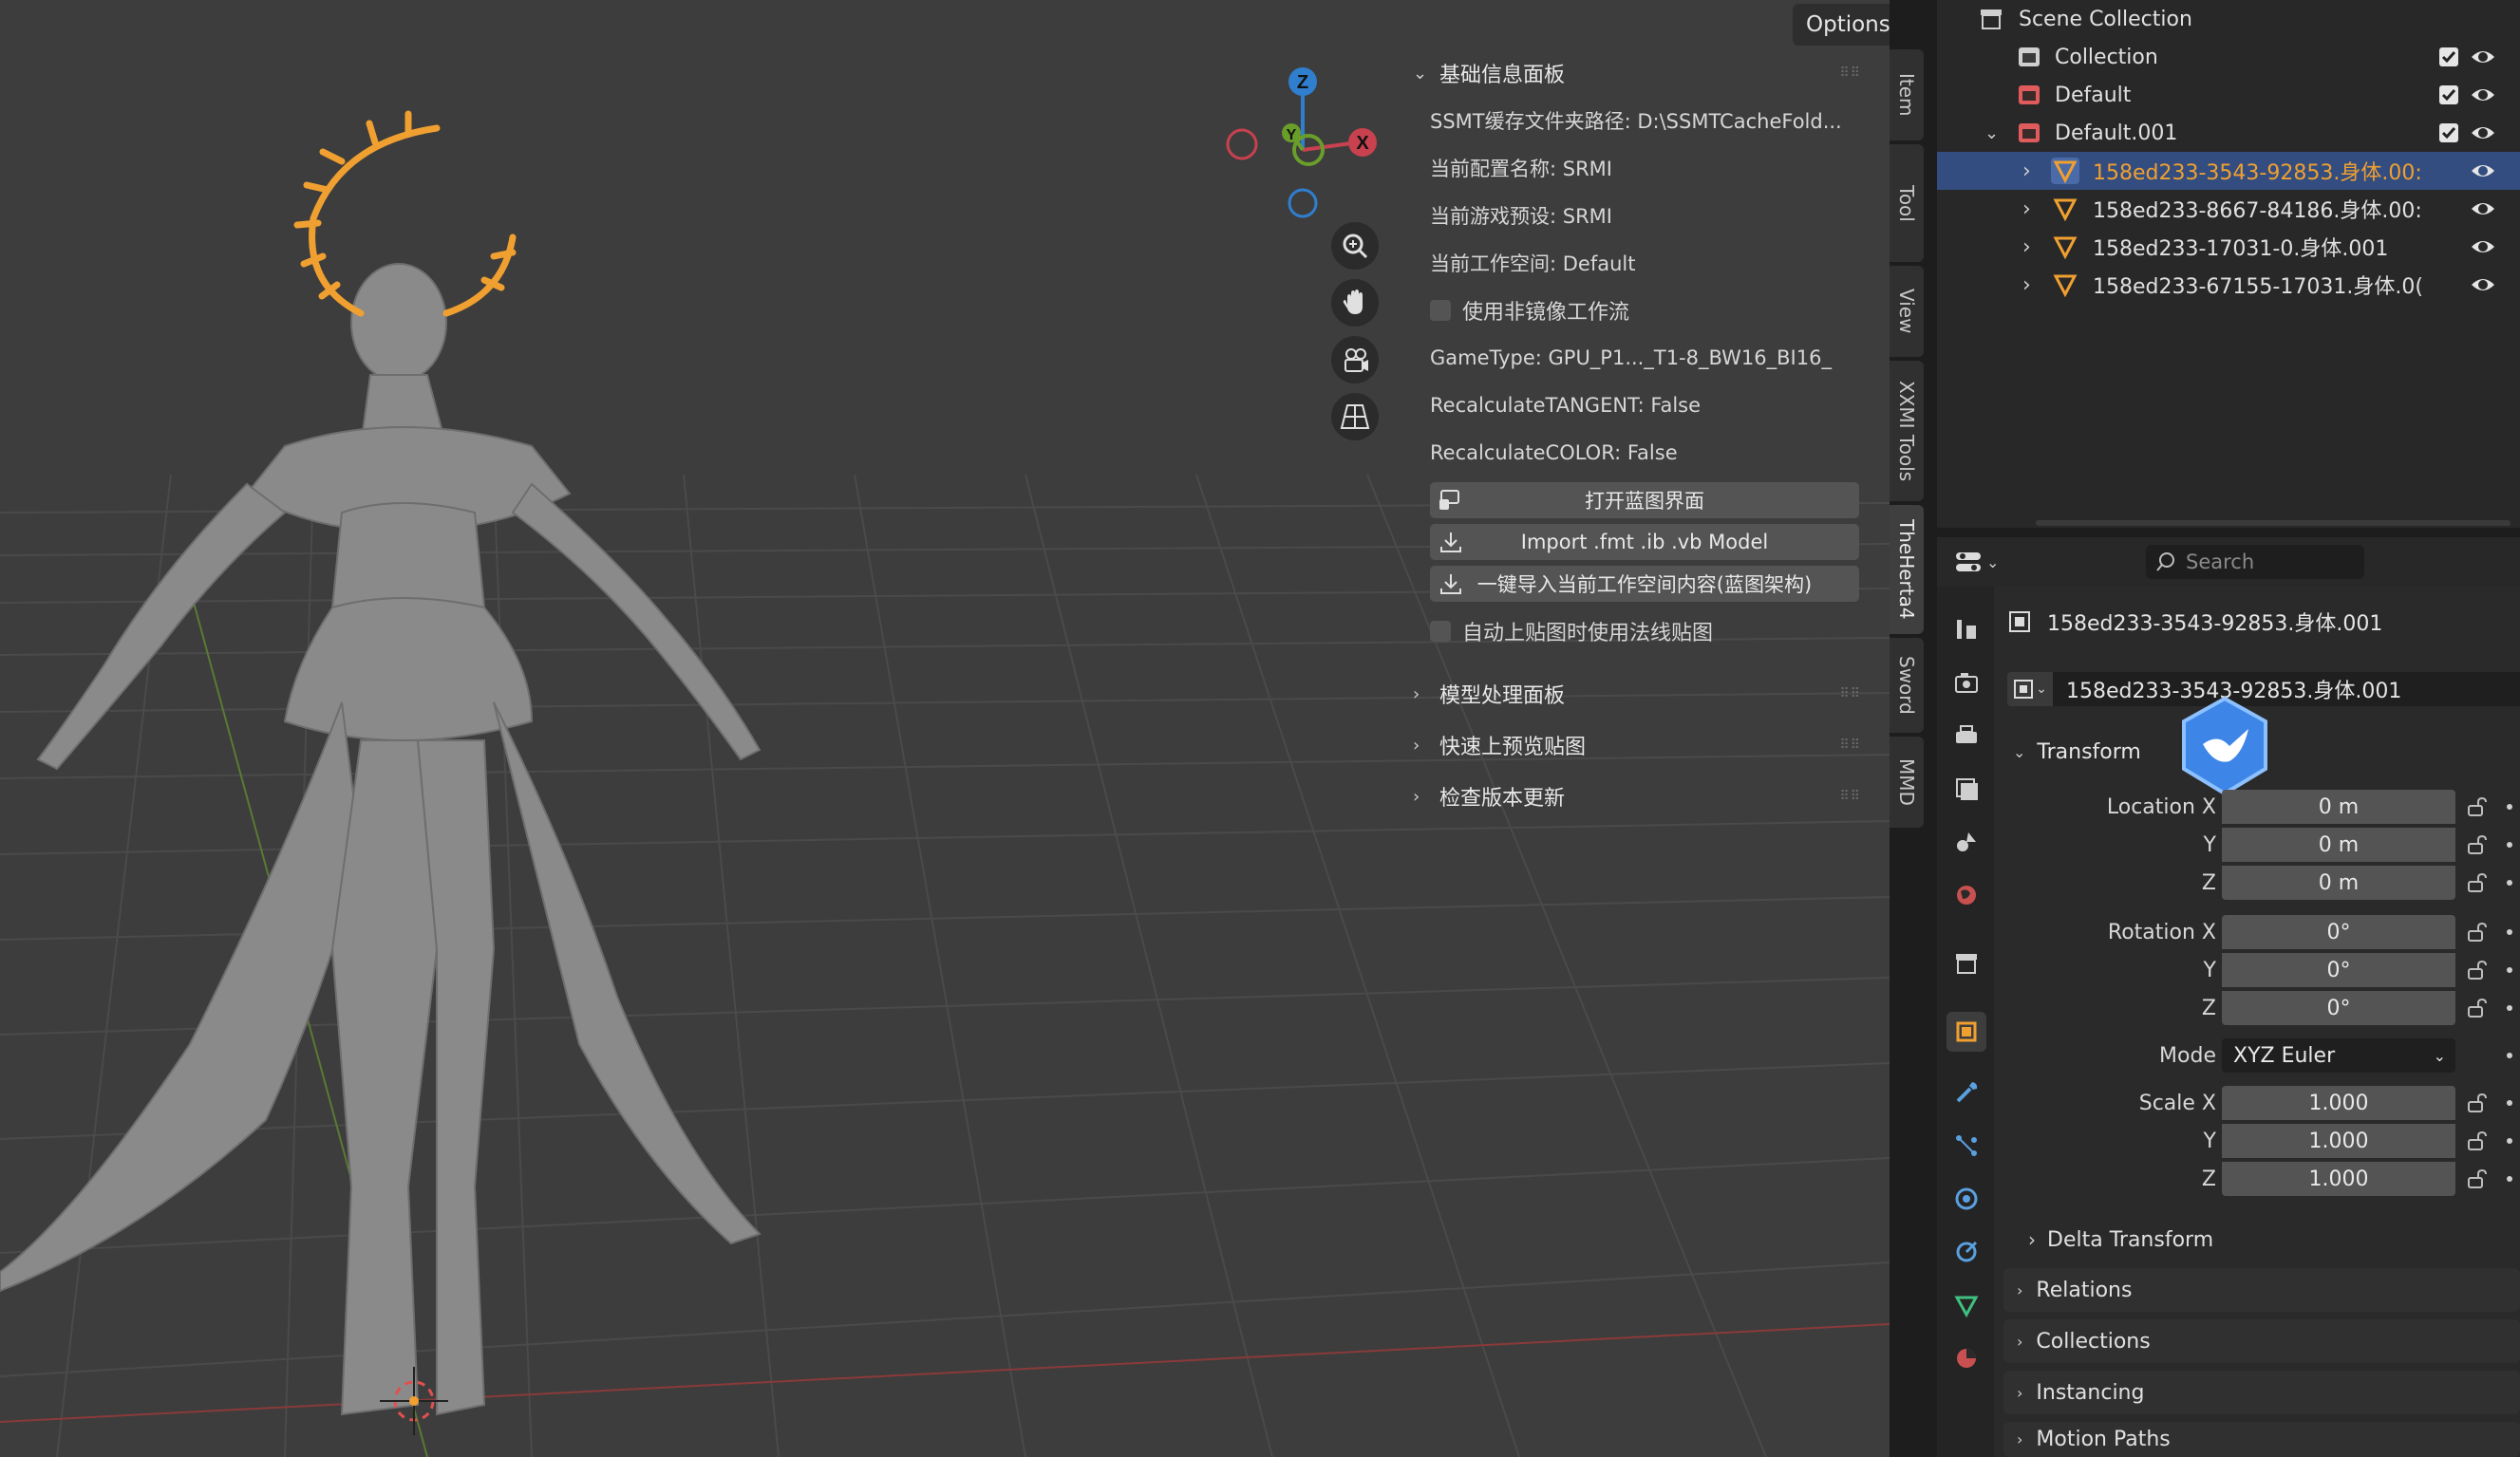 This screenshot has width=2520, height=1457. I want to click on floating-app-badge, so click(2224, 746).